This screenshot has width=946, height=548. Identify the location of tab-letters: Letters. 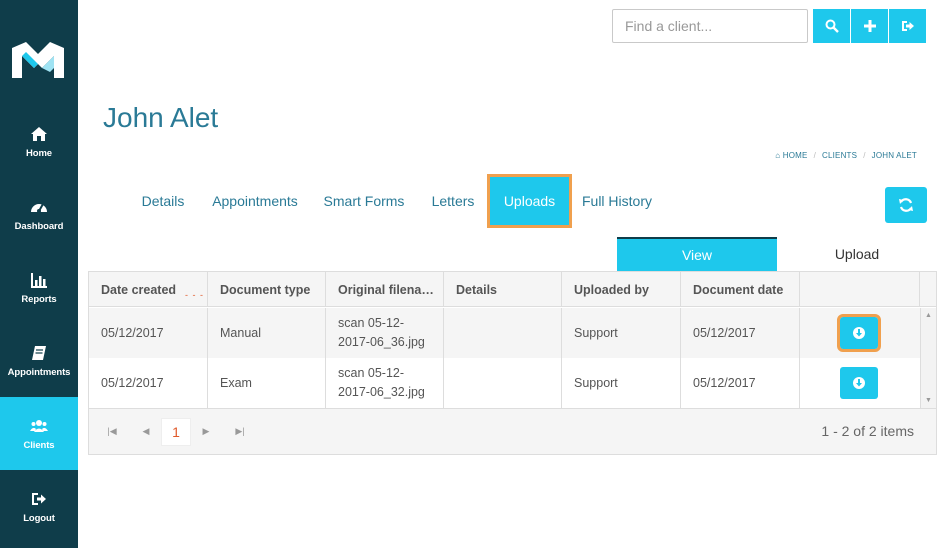
(453, 201).